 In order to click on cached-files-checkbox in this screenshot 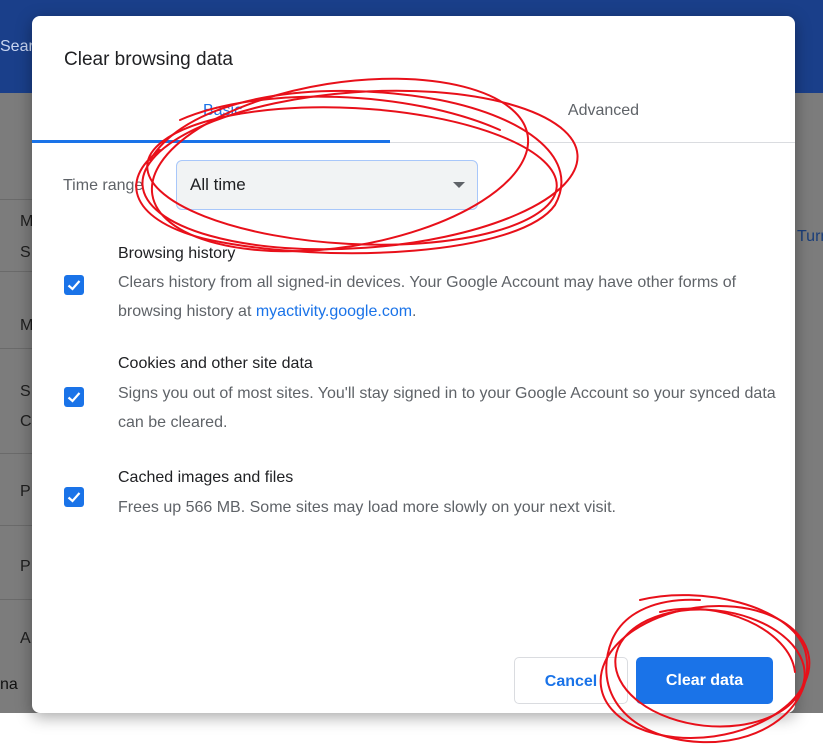, I will do `click(74, 497)`.